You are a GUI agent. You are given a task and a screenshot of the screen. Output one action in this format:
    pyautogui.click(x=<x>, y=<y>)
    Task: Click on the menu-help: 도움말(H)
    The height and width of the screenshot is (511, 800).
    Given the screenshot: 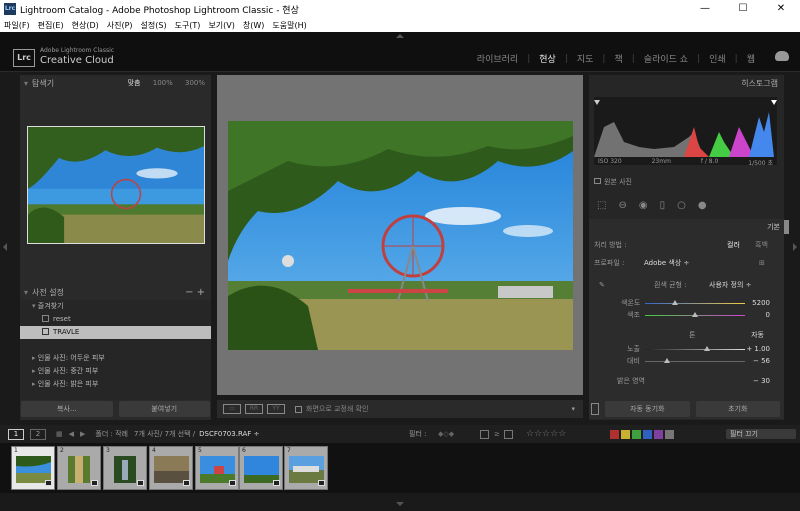 What is the action you would take?
    pyautogui.click(x=289, y=25)
    